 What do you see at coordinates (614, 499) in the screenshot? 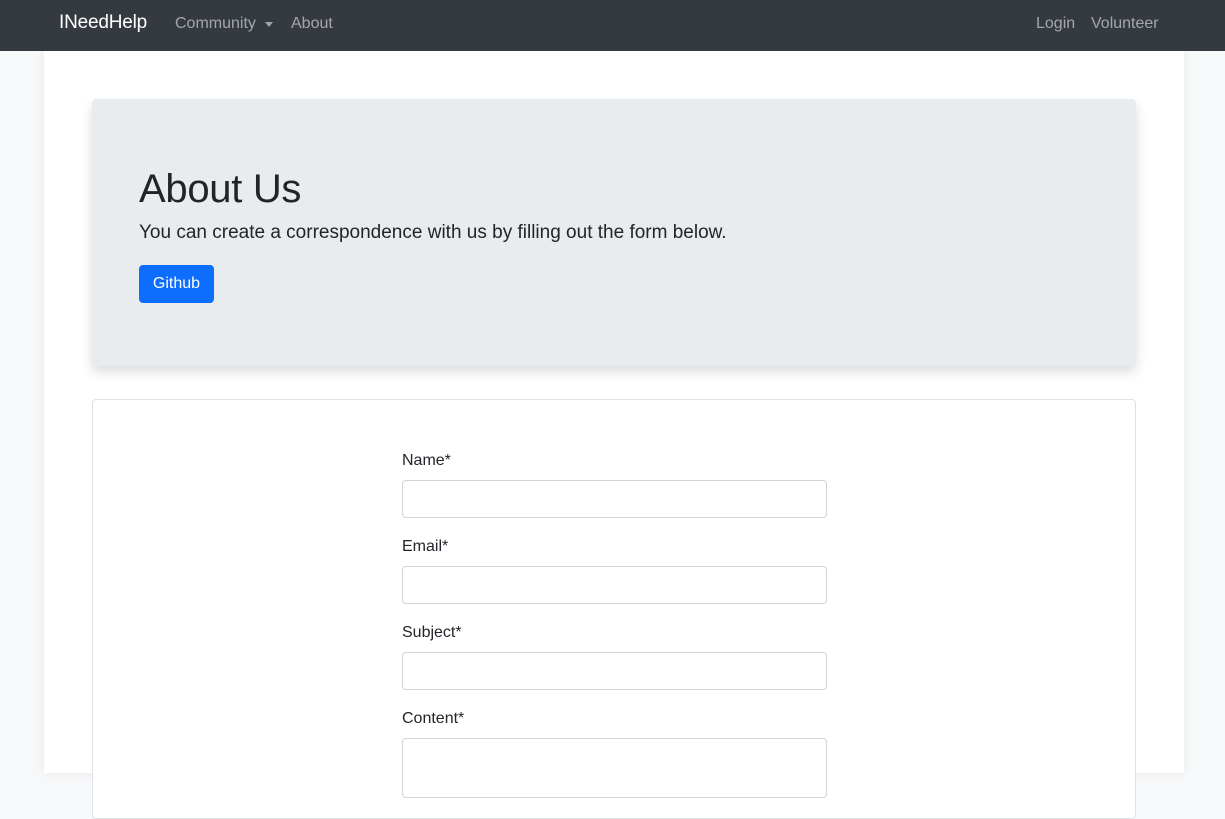
I see `name-field` at bounding box center [614, 499].